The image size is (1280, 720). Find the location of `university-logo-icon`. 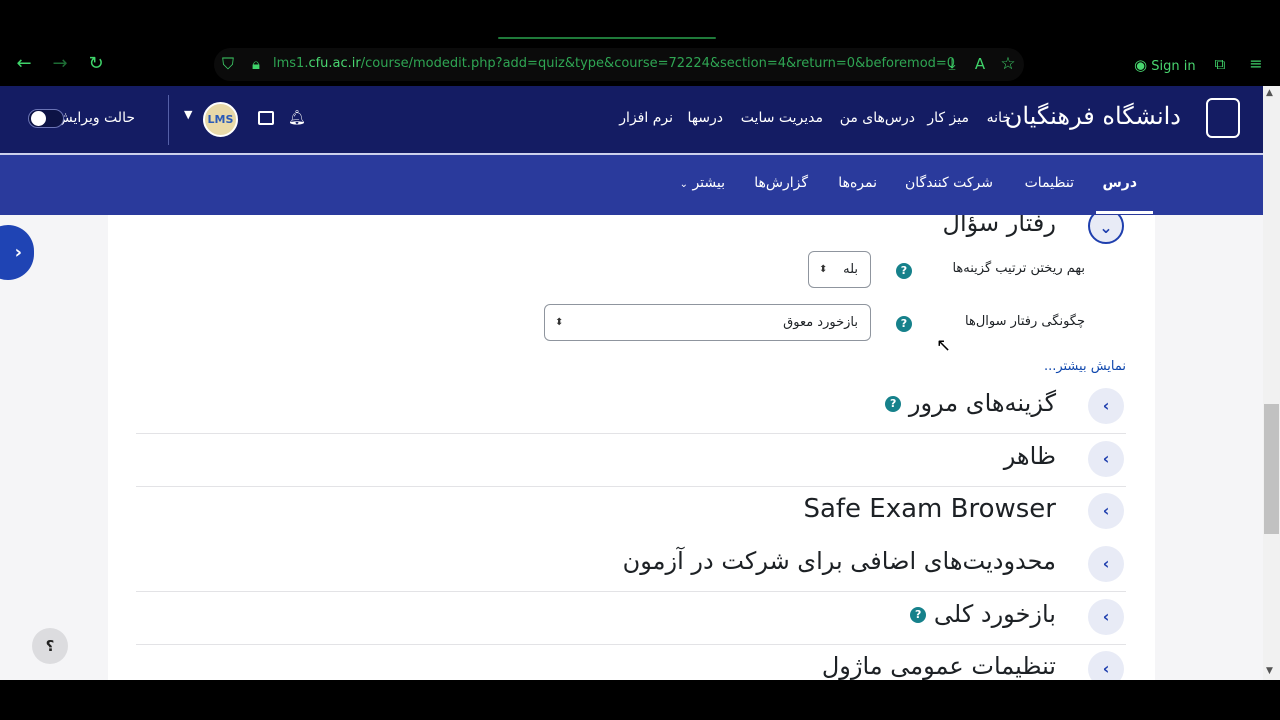

university-logo-icon is located at coordinates (1223, 118).